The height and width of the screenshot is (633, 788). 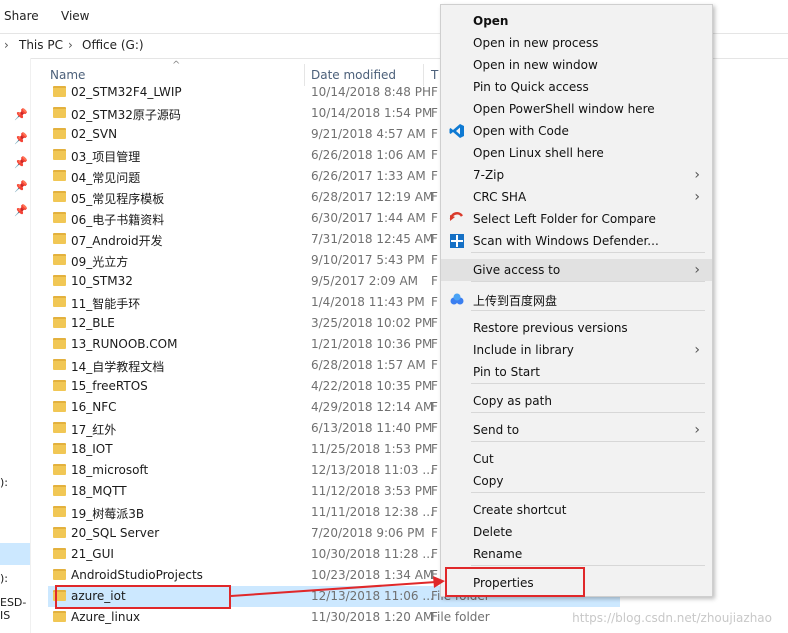 What do you see at coordinates (672, 618) in the screenshot?
I see `watermark: https://blog.csdn.net/zhoujiazhao` at bounding box center [672, 618].